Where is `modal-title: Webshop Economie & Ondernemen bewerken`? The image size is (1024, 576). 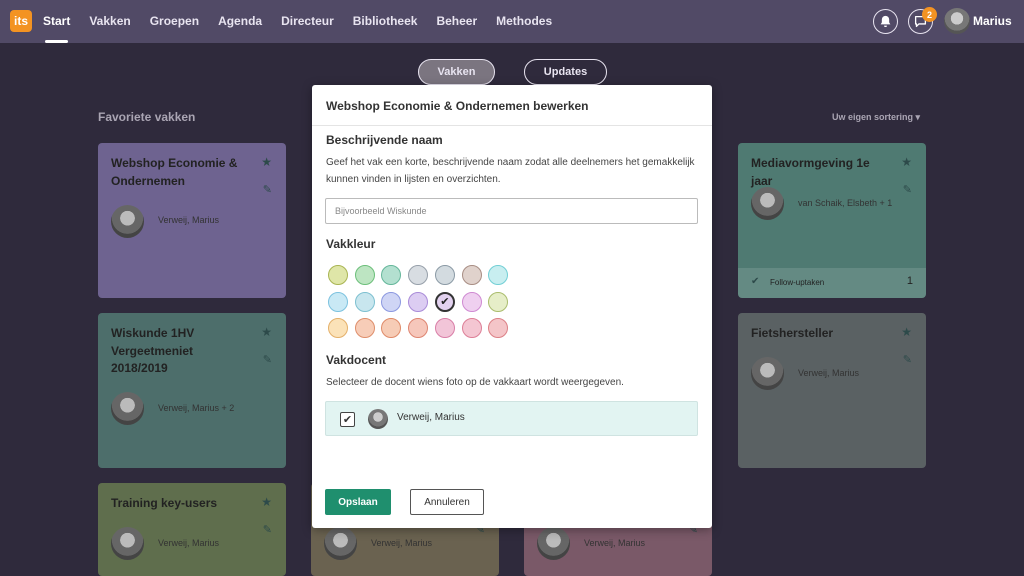
modal-title: Webshop Economie & Ondernemen bewerken is located at coordinates (457, 106).